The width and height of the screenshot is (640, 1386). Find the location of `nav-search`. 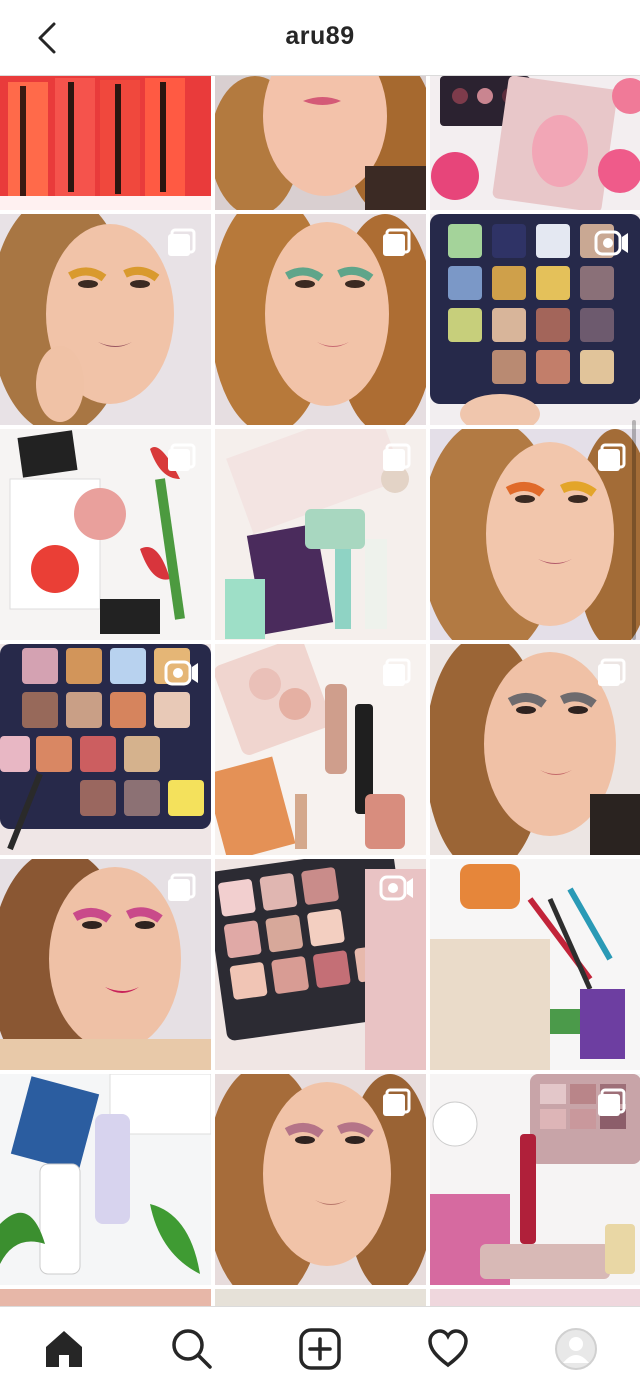

nav-search is located at coordinates (192, 1349).